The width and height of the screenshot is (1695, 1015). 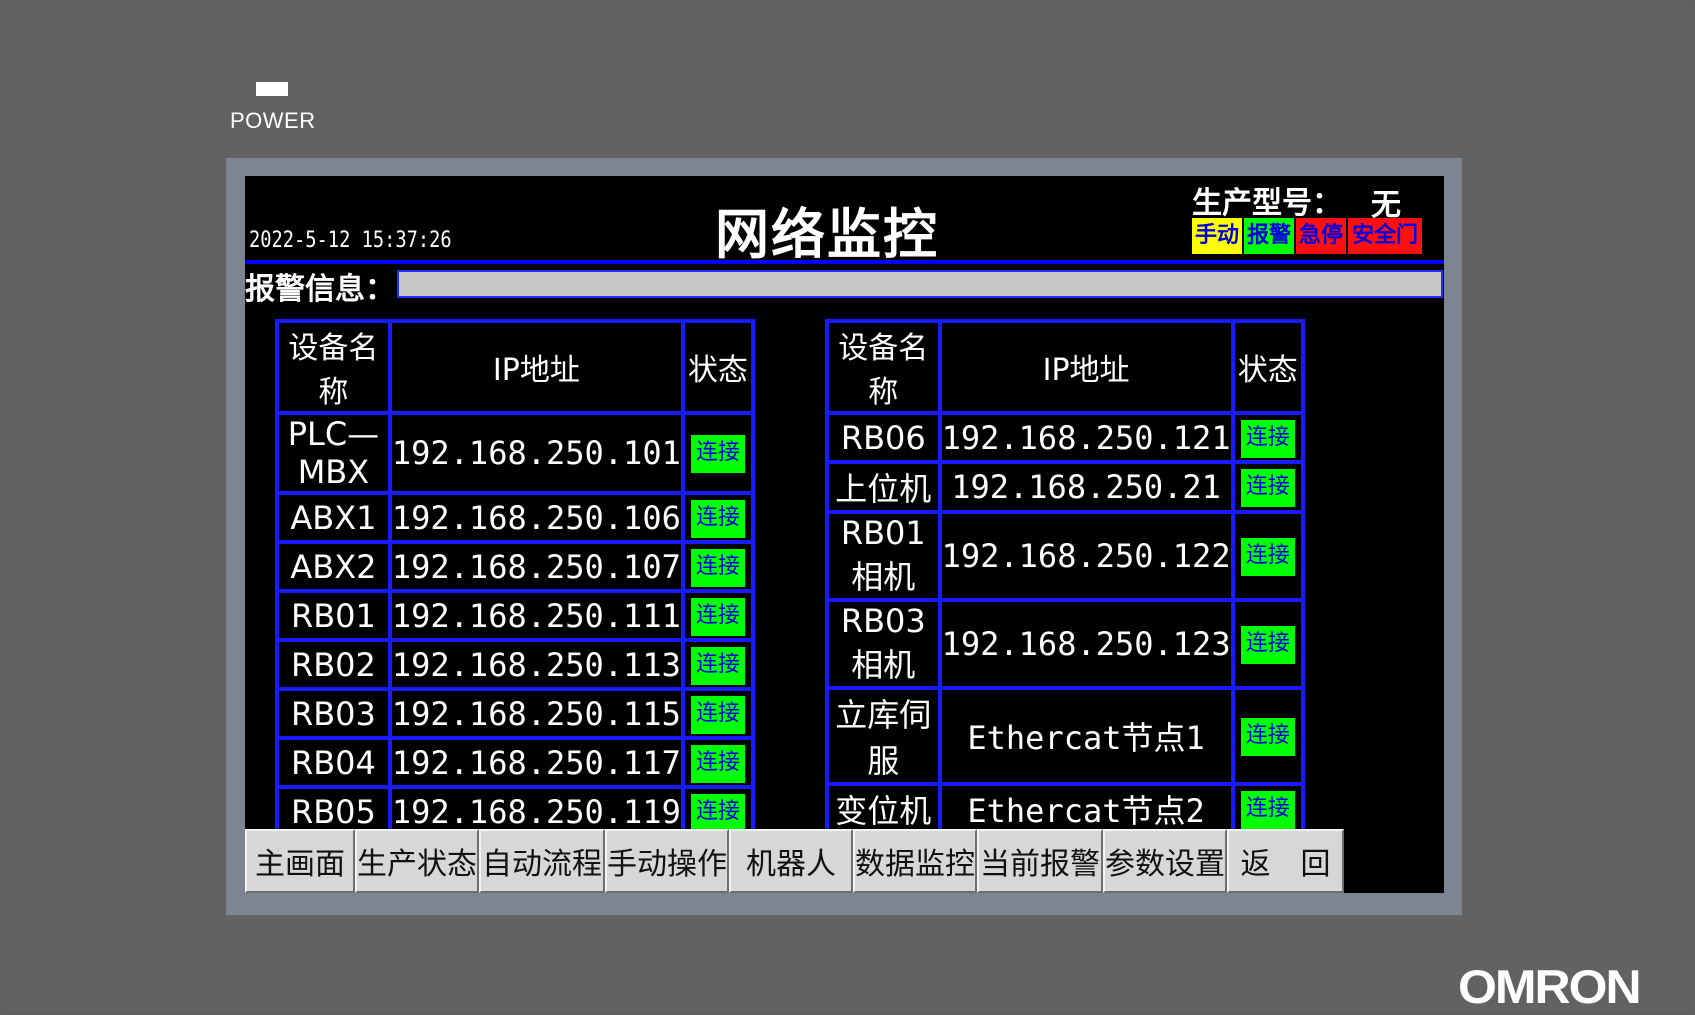 What do you see at coordinates (333, 664) in the screenshot?
I see `device-name: RB02` at bounding box center [333, 664].